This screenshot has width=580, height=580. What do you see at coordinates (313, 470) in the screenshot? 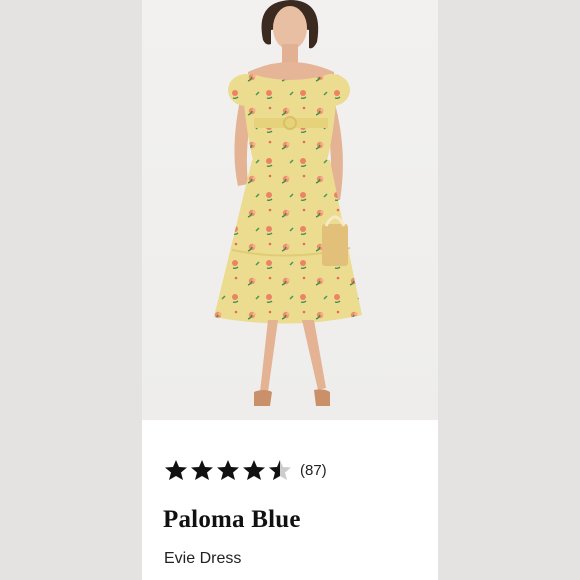
I see `review-count: (87)` at bounding box center [313, 470].